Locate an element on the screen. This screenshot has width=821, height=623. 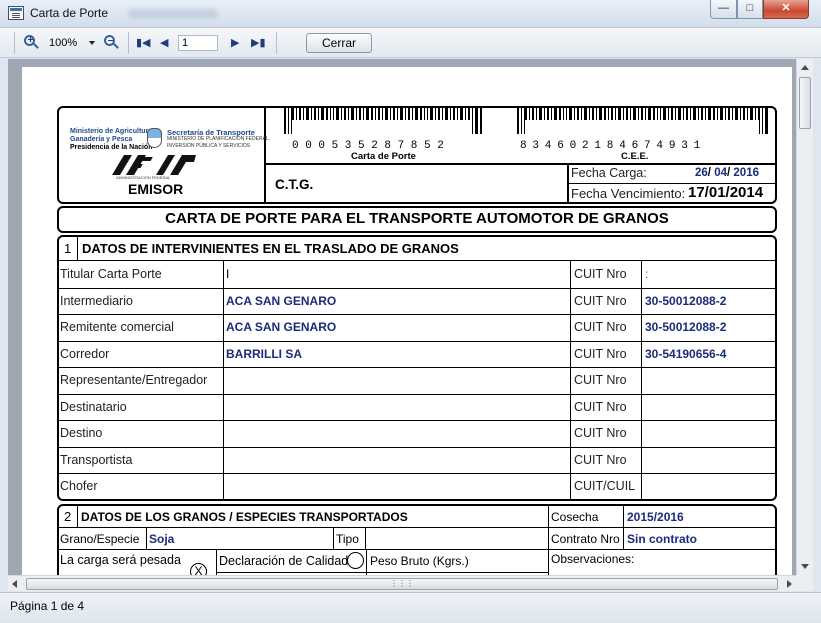
afip-caption: ADMINISTRACIÓN FEDERAL is located at coordinates (143, 177).